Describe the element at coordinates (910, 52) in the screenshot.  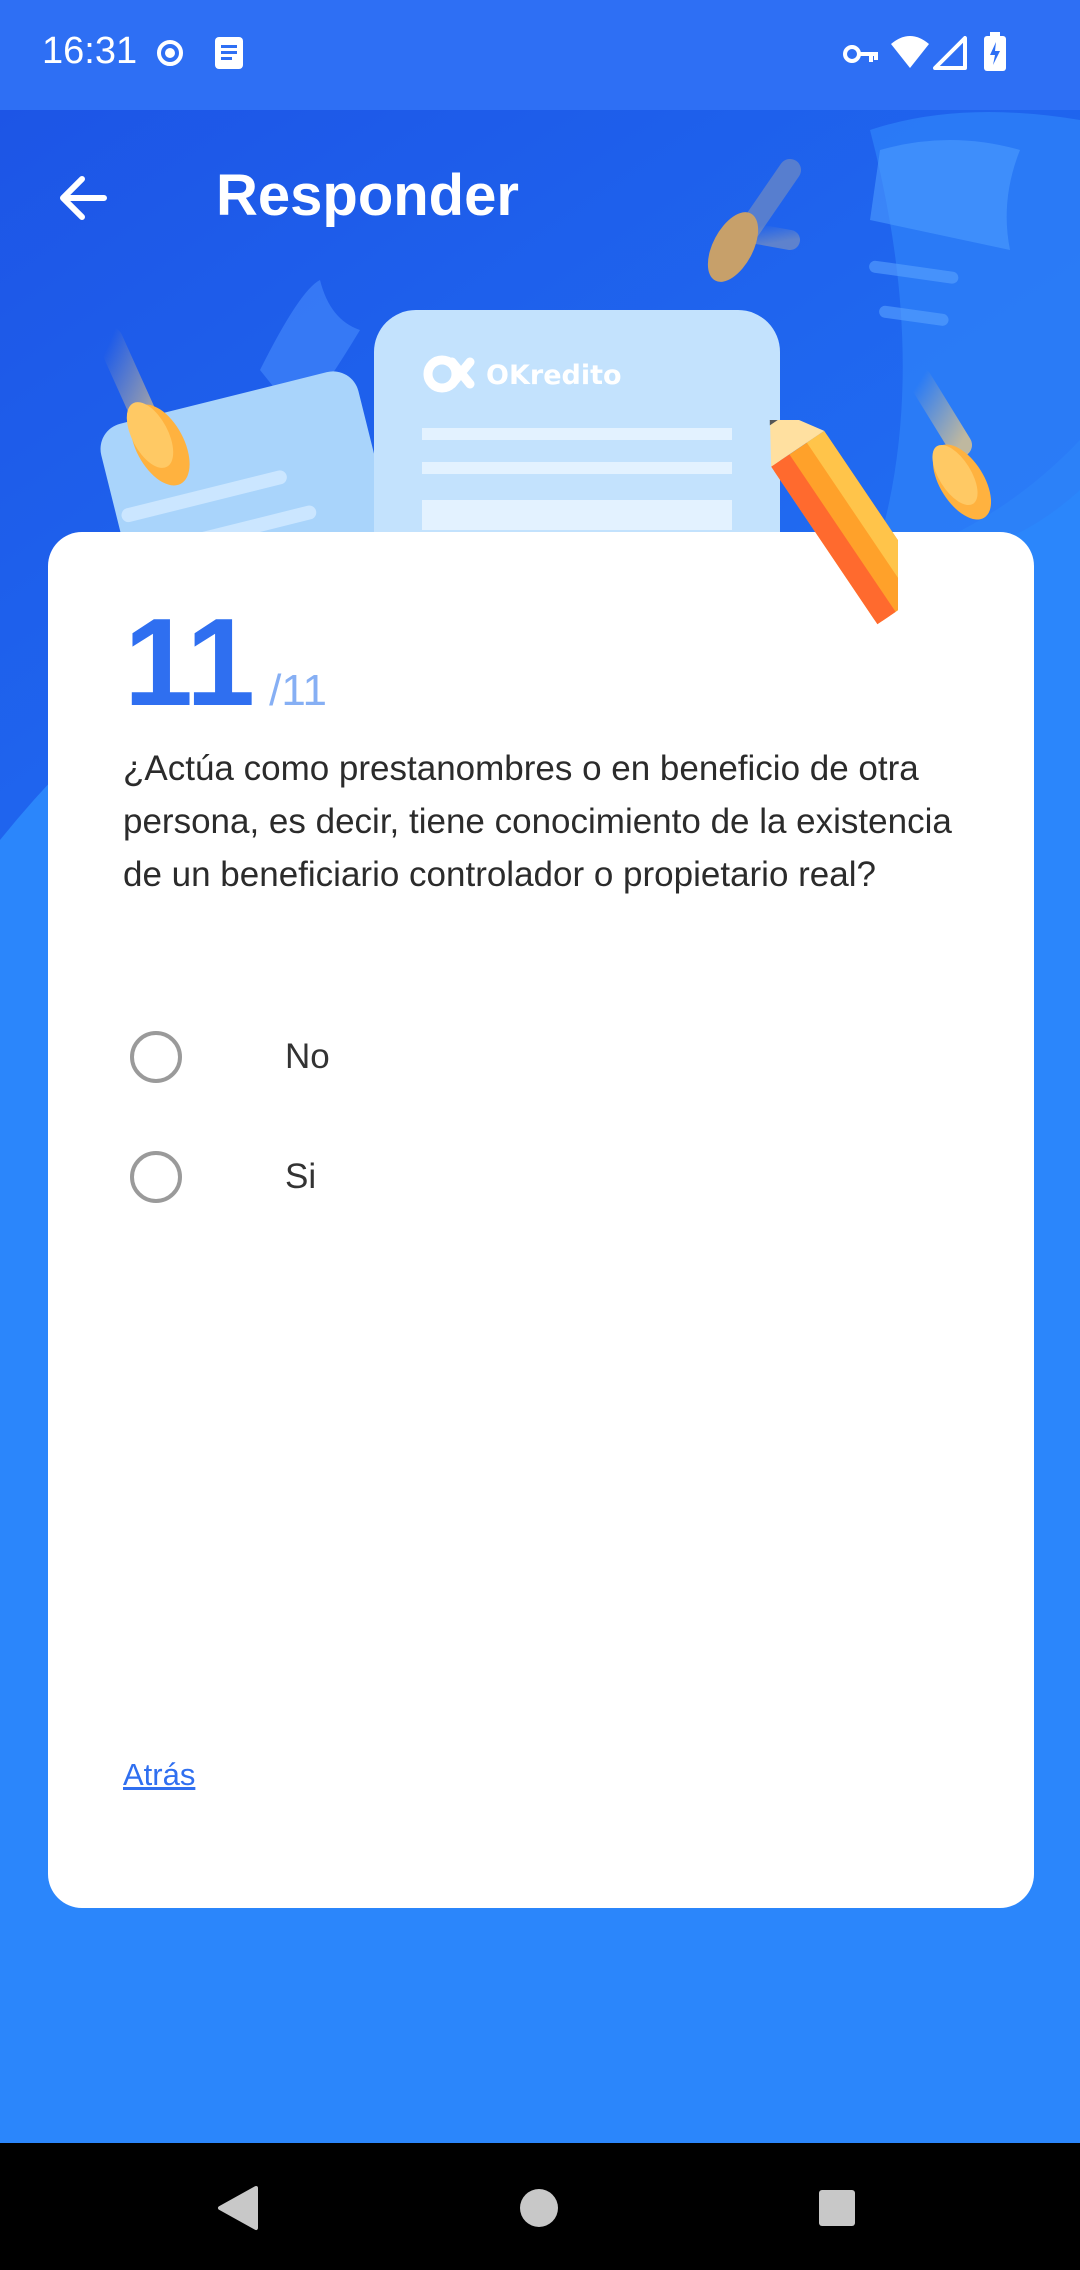
I see `wifi-icon` at that location.